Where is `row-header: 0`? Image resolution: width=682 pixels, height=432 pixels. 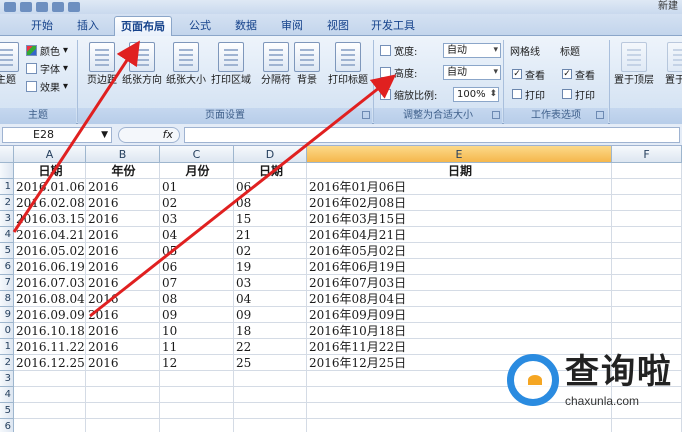 row-header: 0 is located at coordinates (7, 331).